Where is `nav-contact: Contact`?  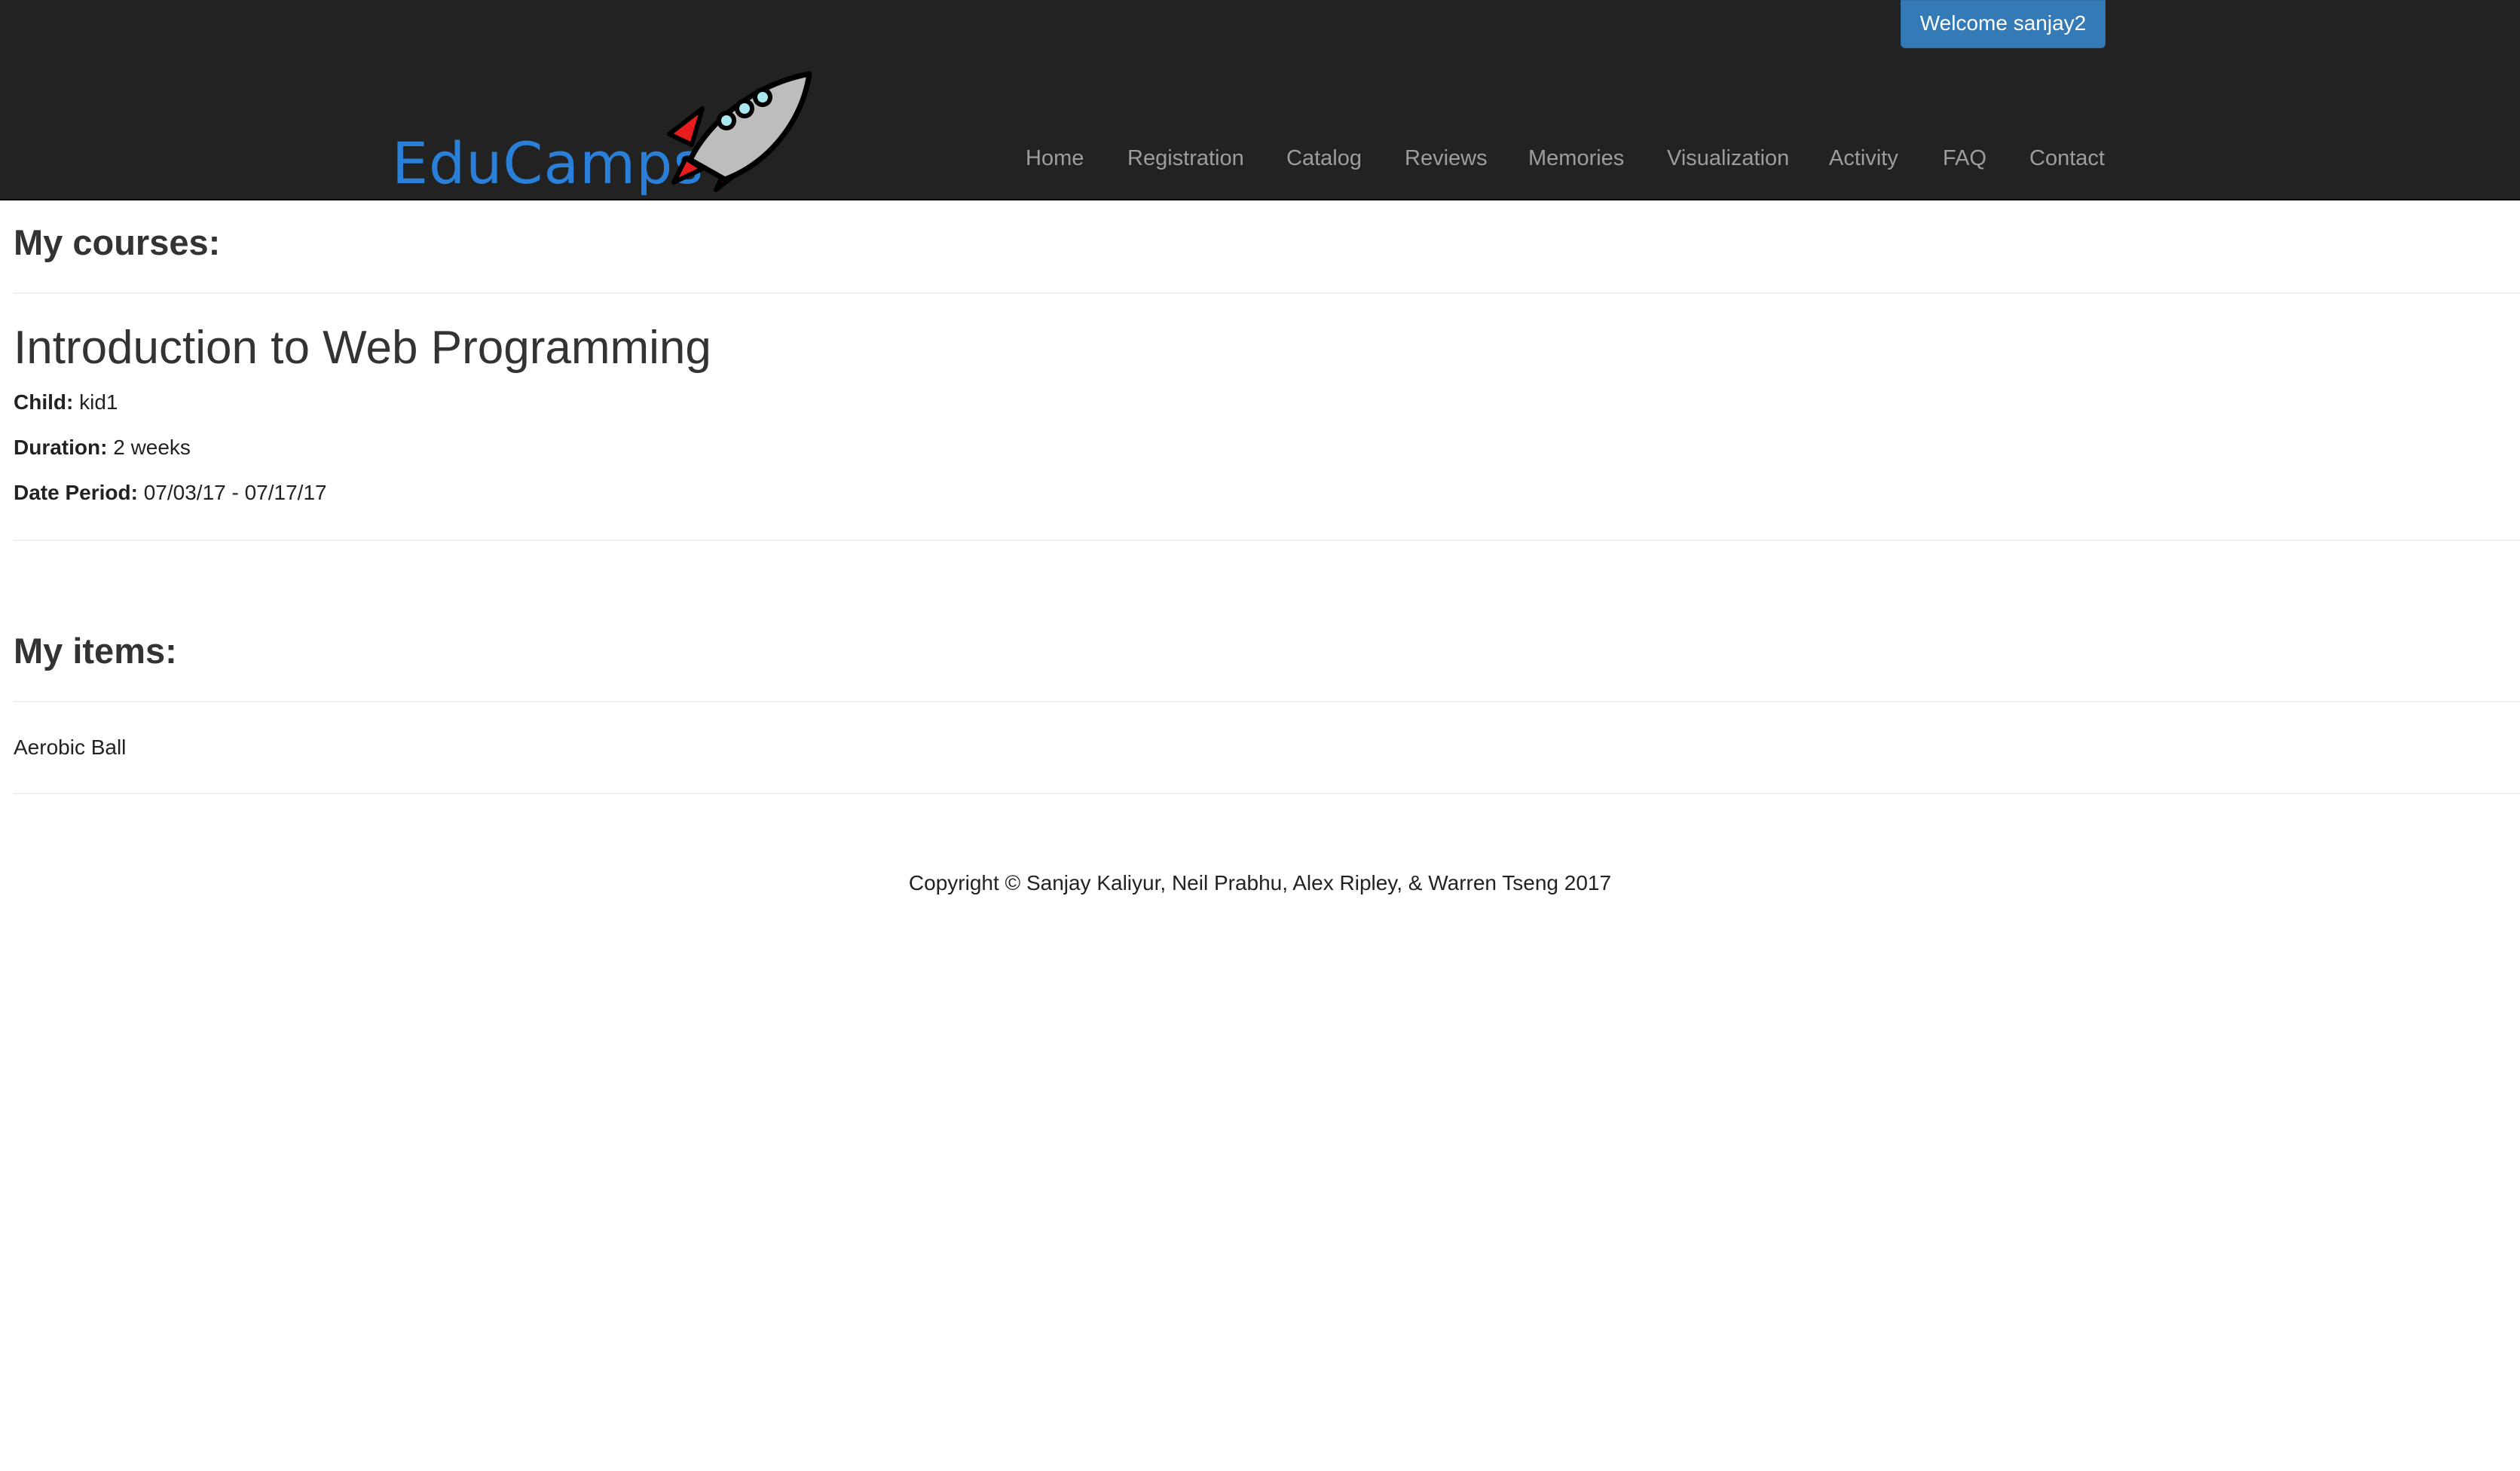 nav-contact: Contact is located at coordinates (2067, 158).